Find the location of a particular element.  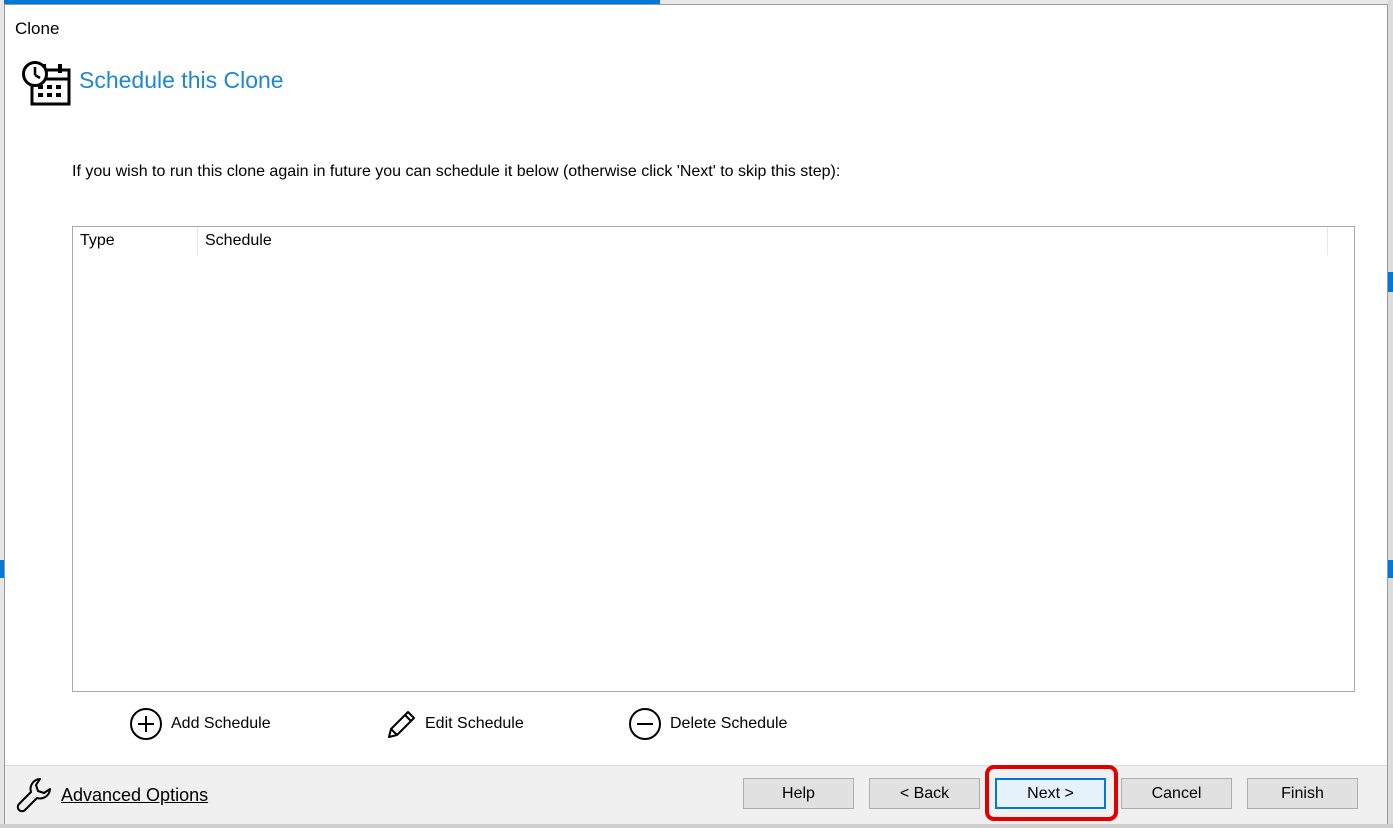

pencil-icon is located at coordinates (401, 724).